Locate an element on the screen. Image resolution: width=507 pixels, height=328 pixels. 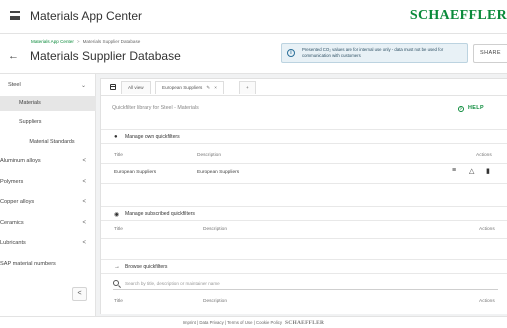
sidebar-group-ceramics: Ceramics < is located at coordinates (48, 223).